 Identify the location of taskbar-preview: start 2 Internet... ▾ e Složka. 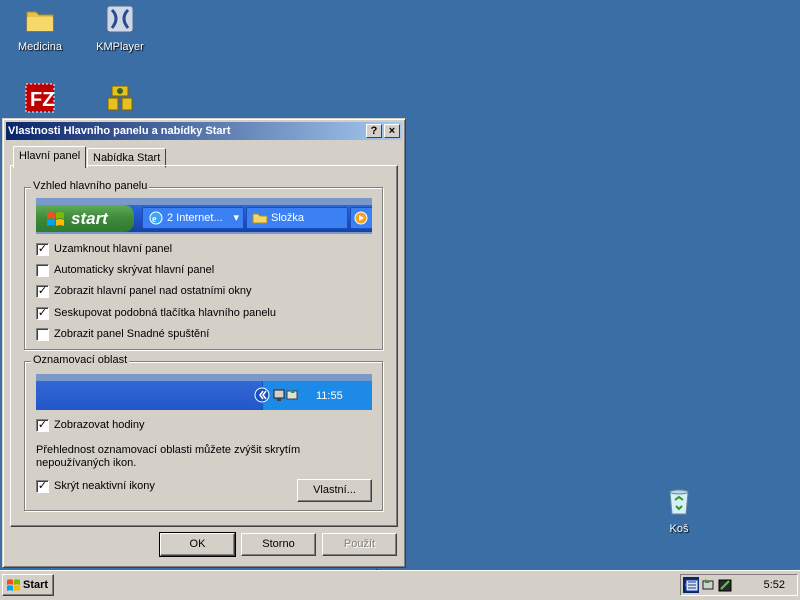
(204, 216).